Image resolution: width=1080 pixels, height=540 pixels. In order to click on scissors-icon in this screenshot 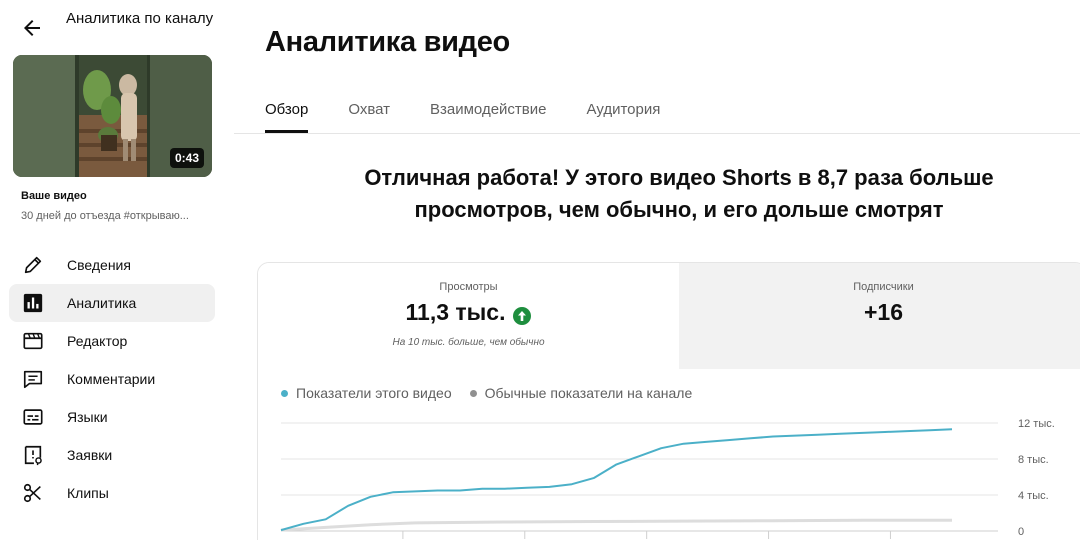, I will do `click(33, 493)`.